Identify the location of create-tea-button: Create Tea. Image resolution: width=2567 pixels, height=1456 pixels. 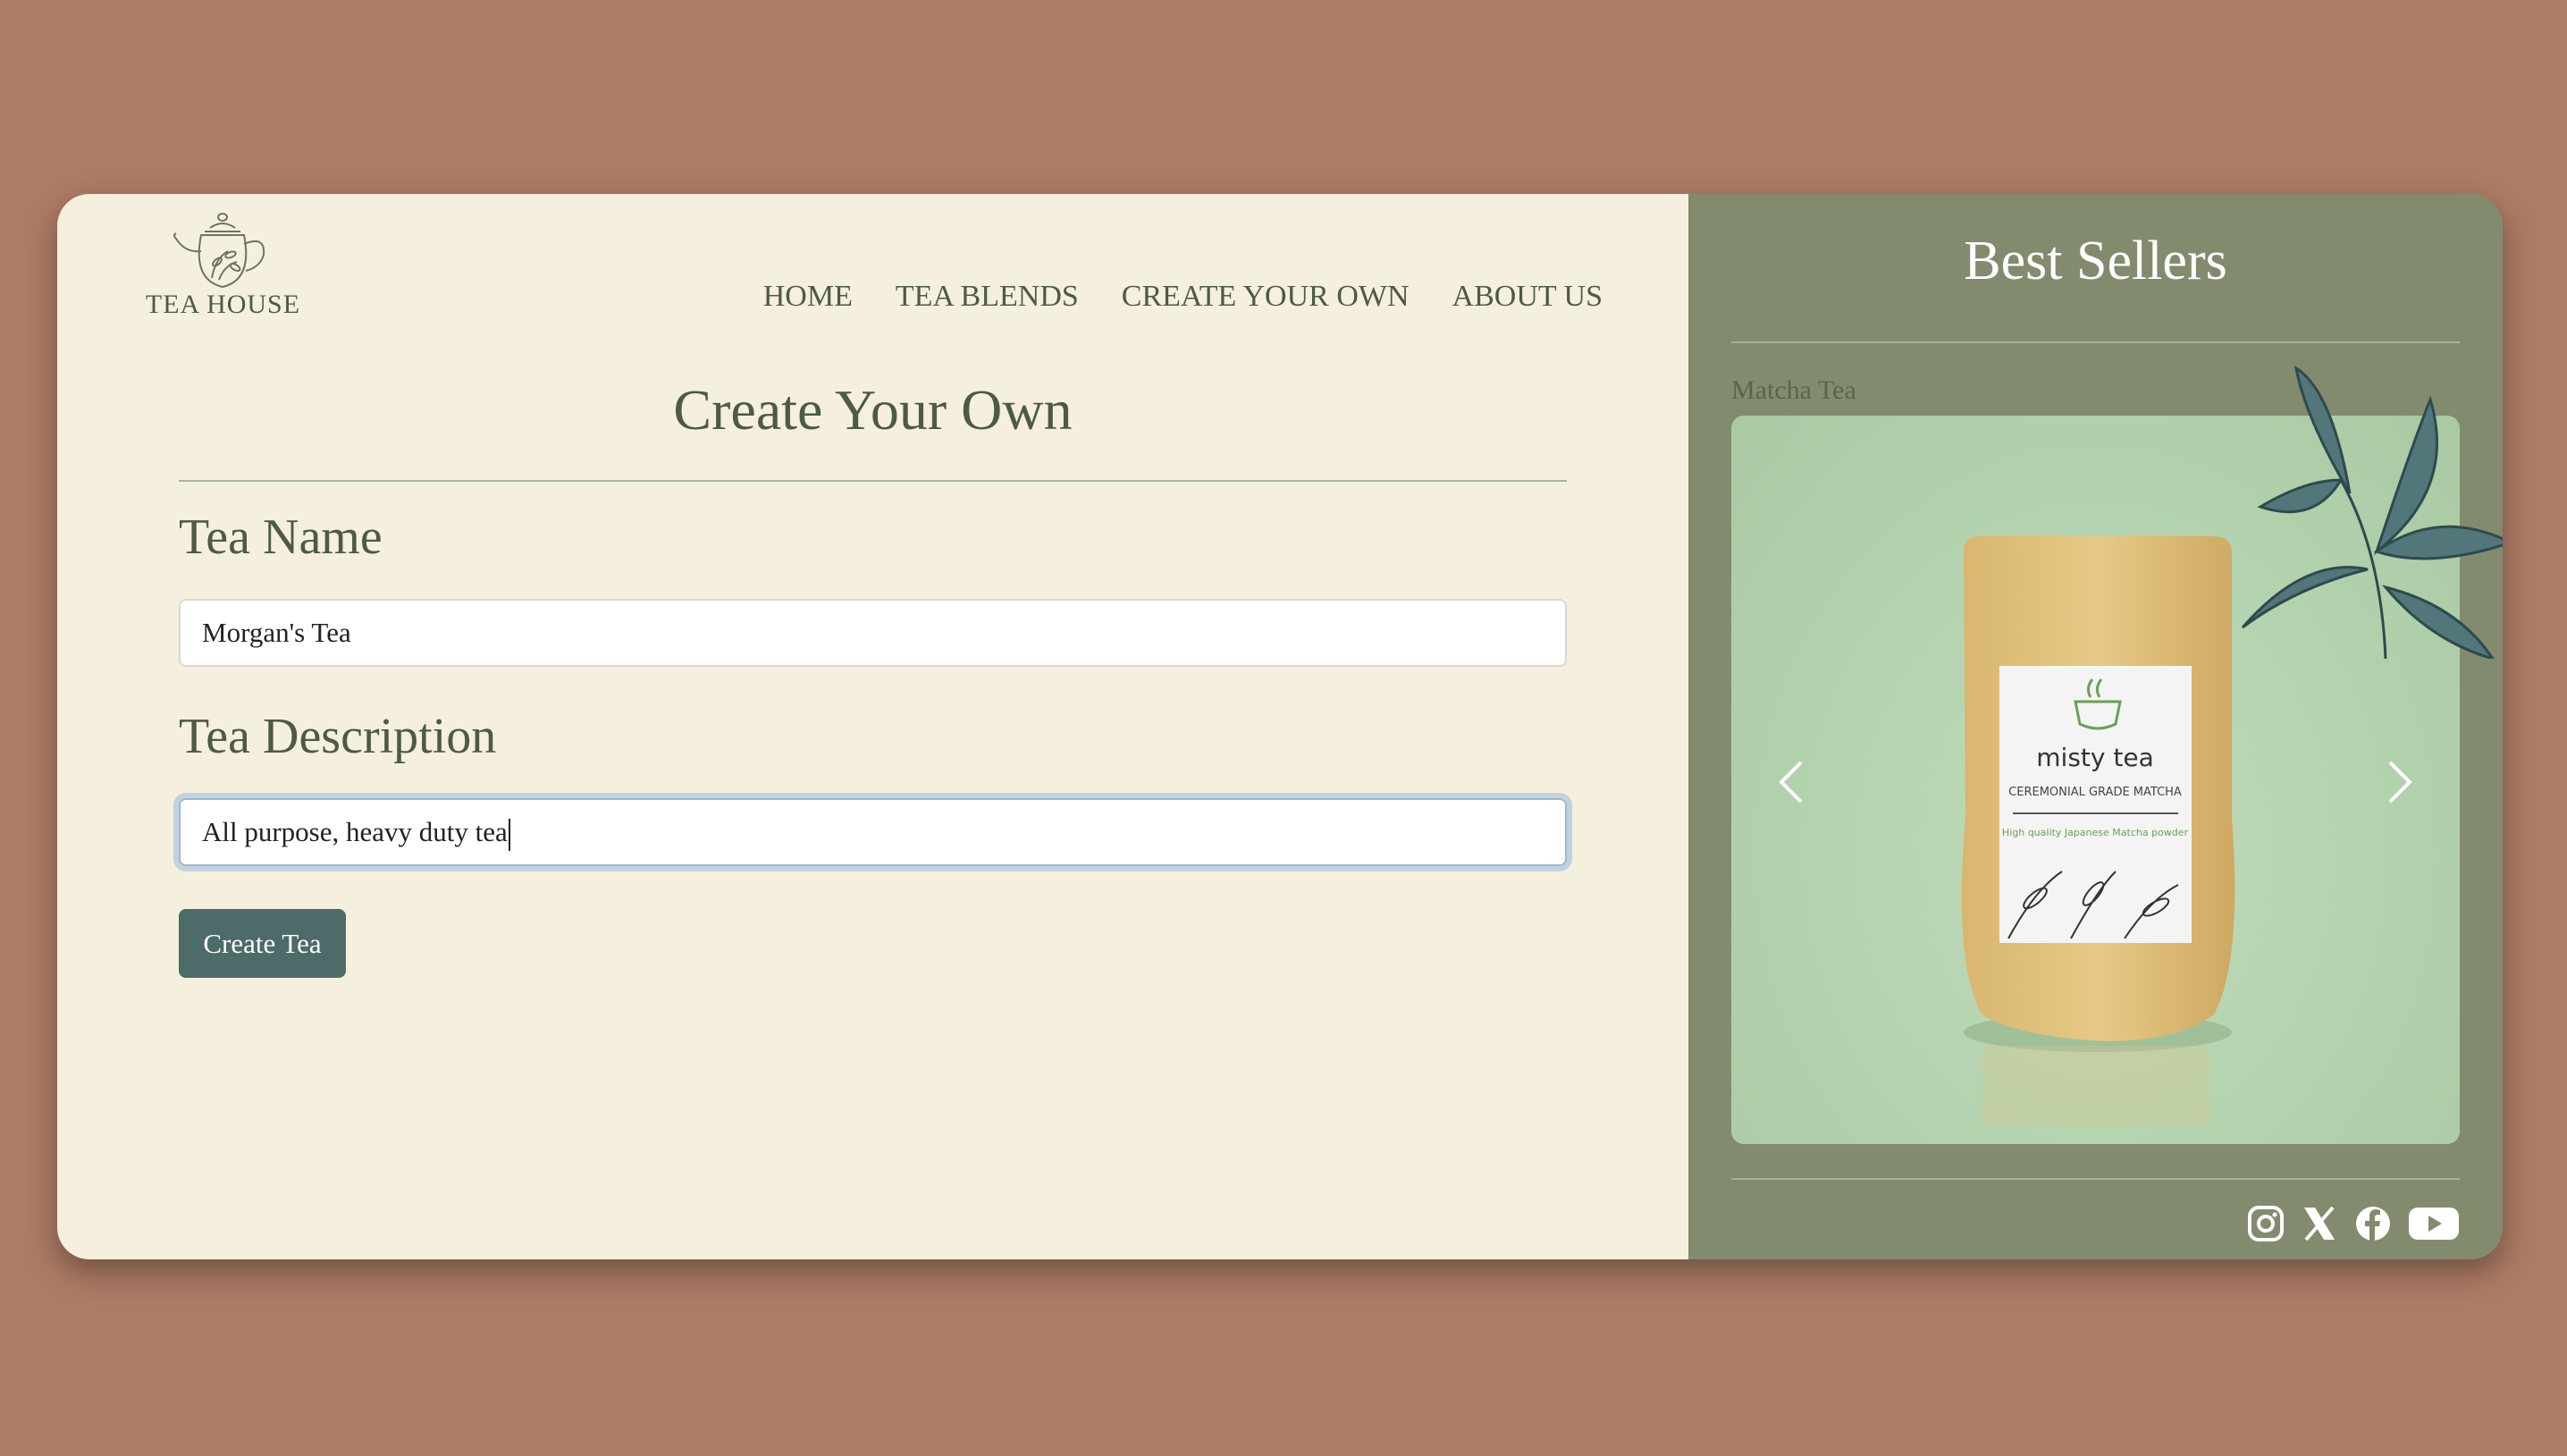
(262, 944).